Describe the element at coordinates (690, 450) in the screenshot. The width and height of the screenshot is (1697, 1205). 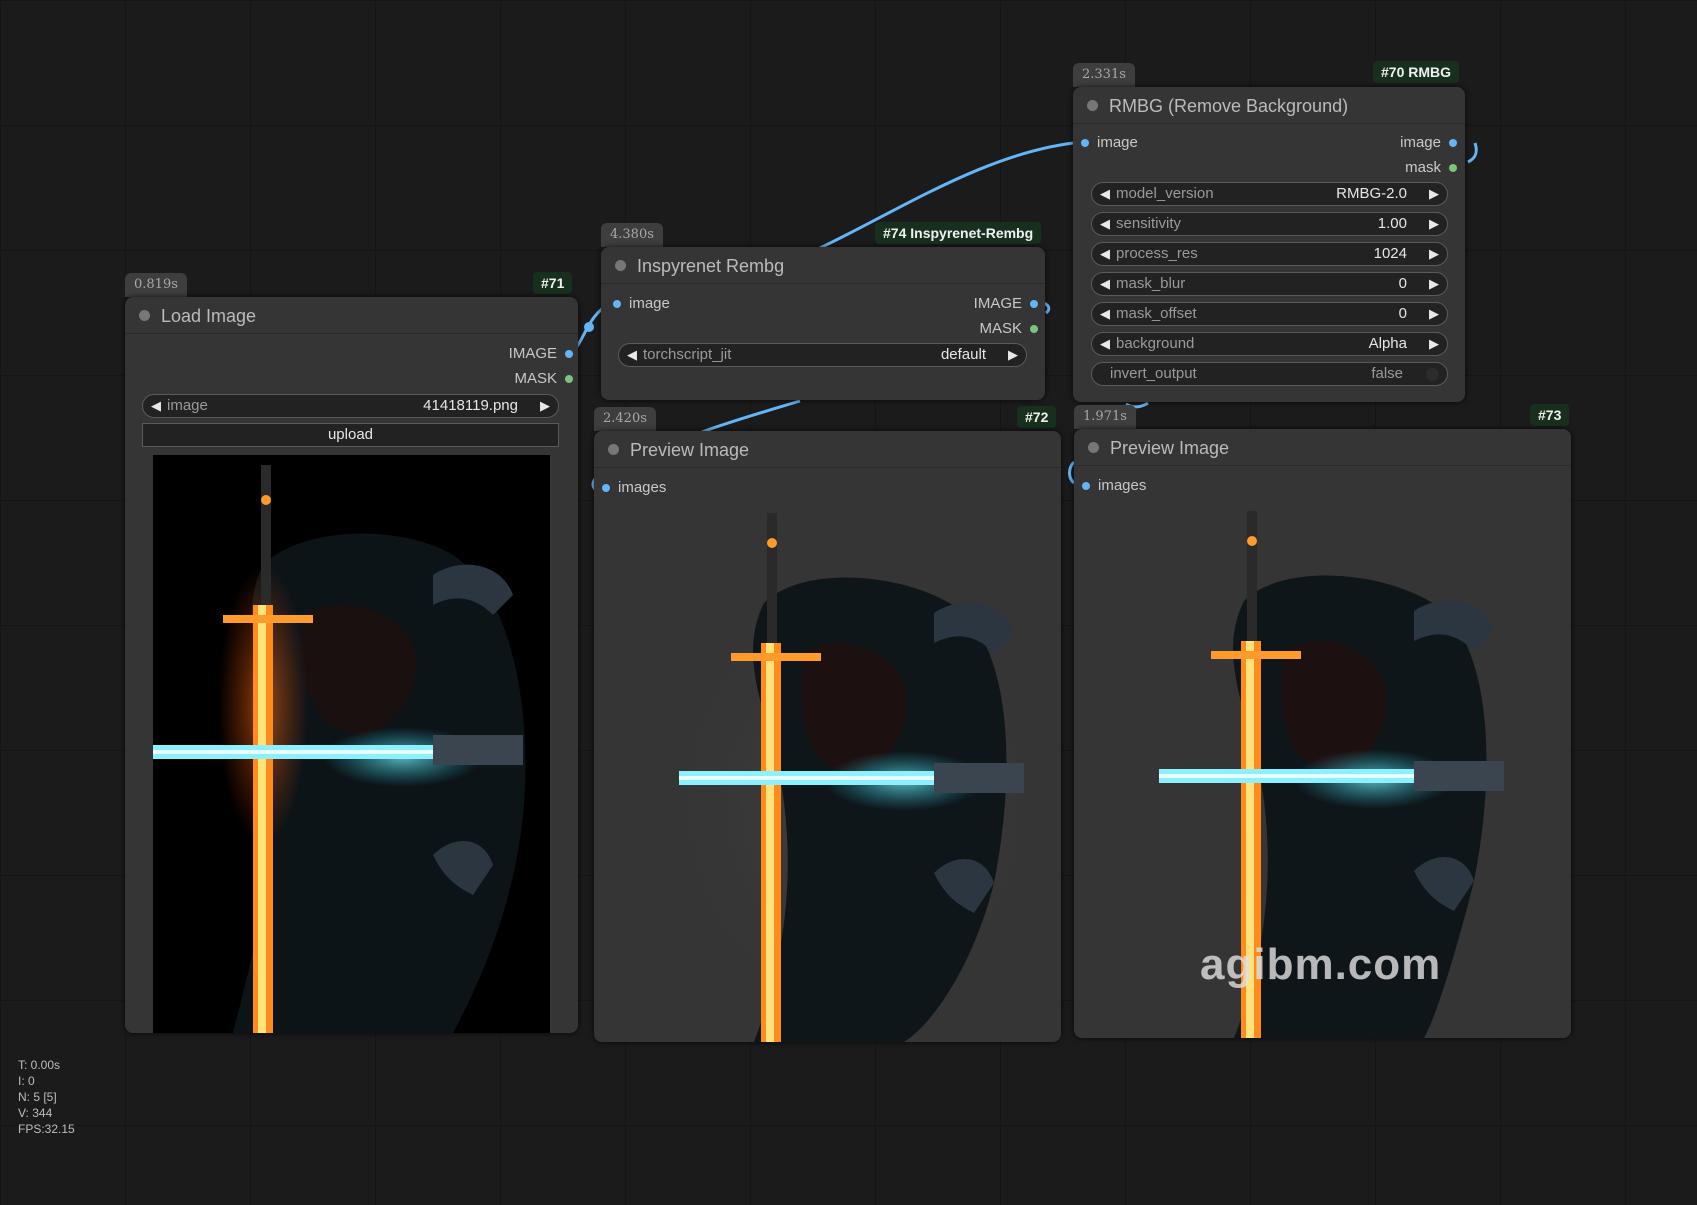
I see `node-title: Preview Image` at that location.